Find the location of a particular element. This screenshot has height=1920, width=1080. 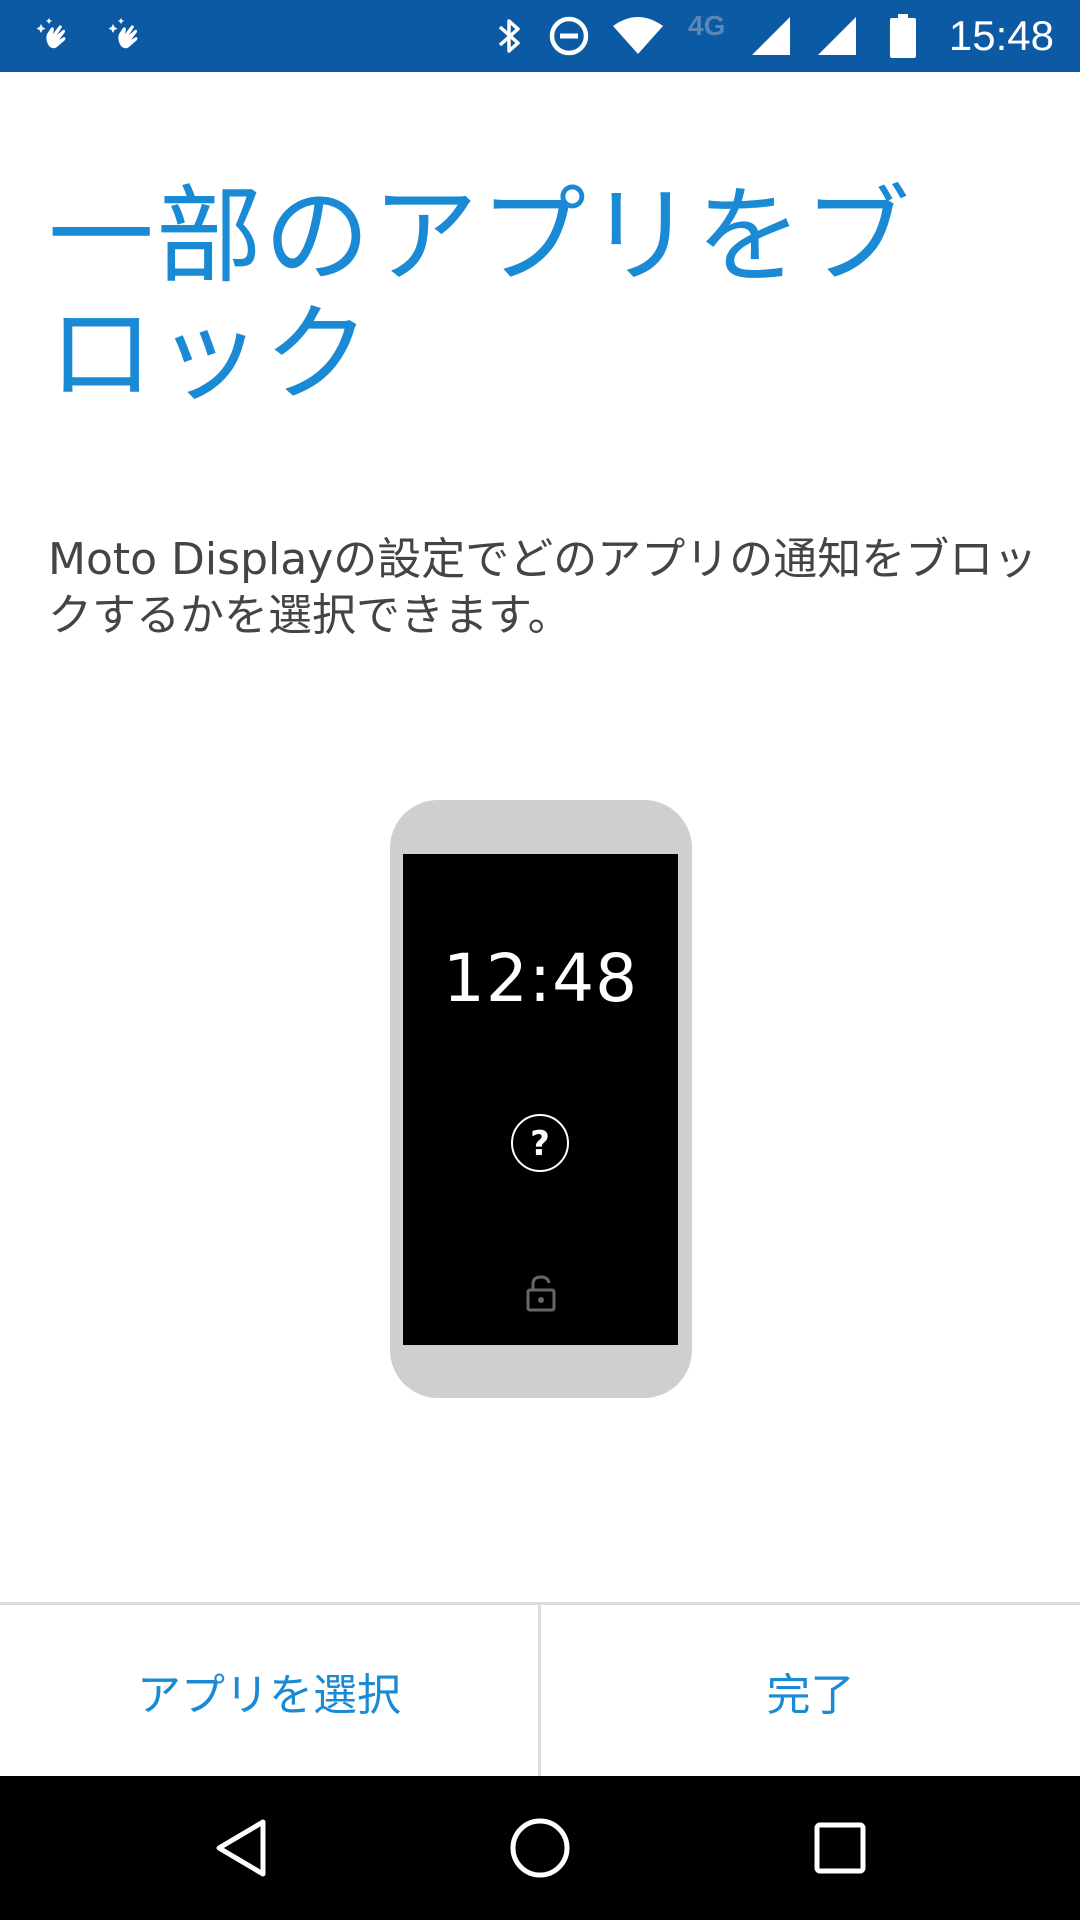

home-icon is located at coordinates (540, 1848).